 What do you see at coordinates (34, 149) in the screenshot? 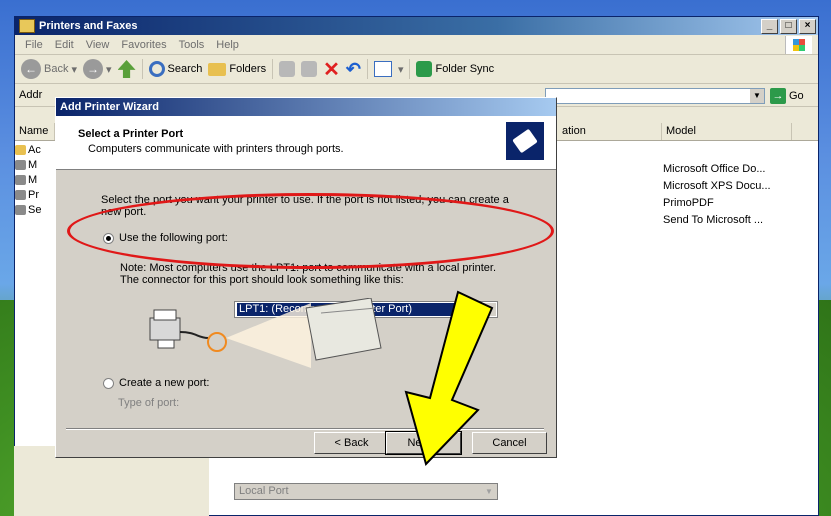
I see `list-item-label: Ac` at bounding box center [34, 149].